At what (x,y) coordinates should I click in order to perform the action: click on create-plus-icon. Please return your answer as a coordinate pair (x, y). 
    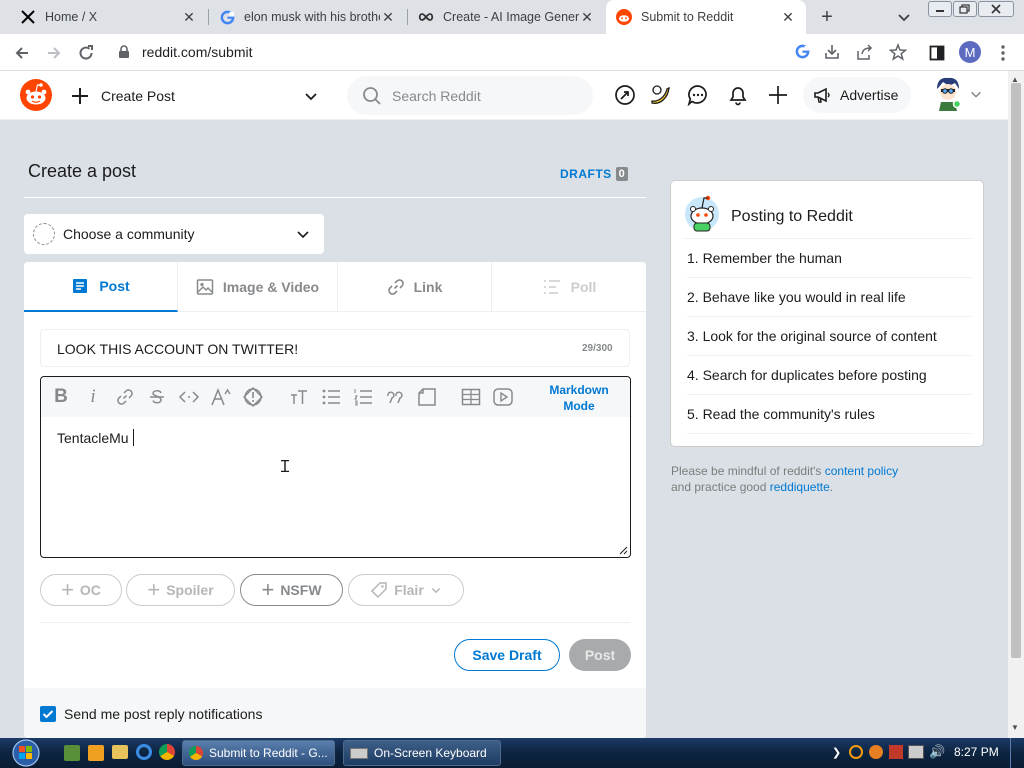
    Looking at the image, I should click on (778, 95).